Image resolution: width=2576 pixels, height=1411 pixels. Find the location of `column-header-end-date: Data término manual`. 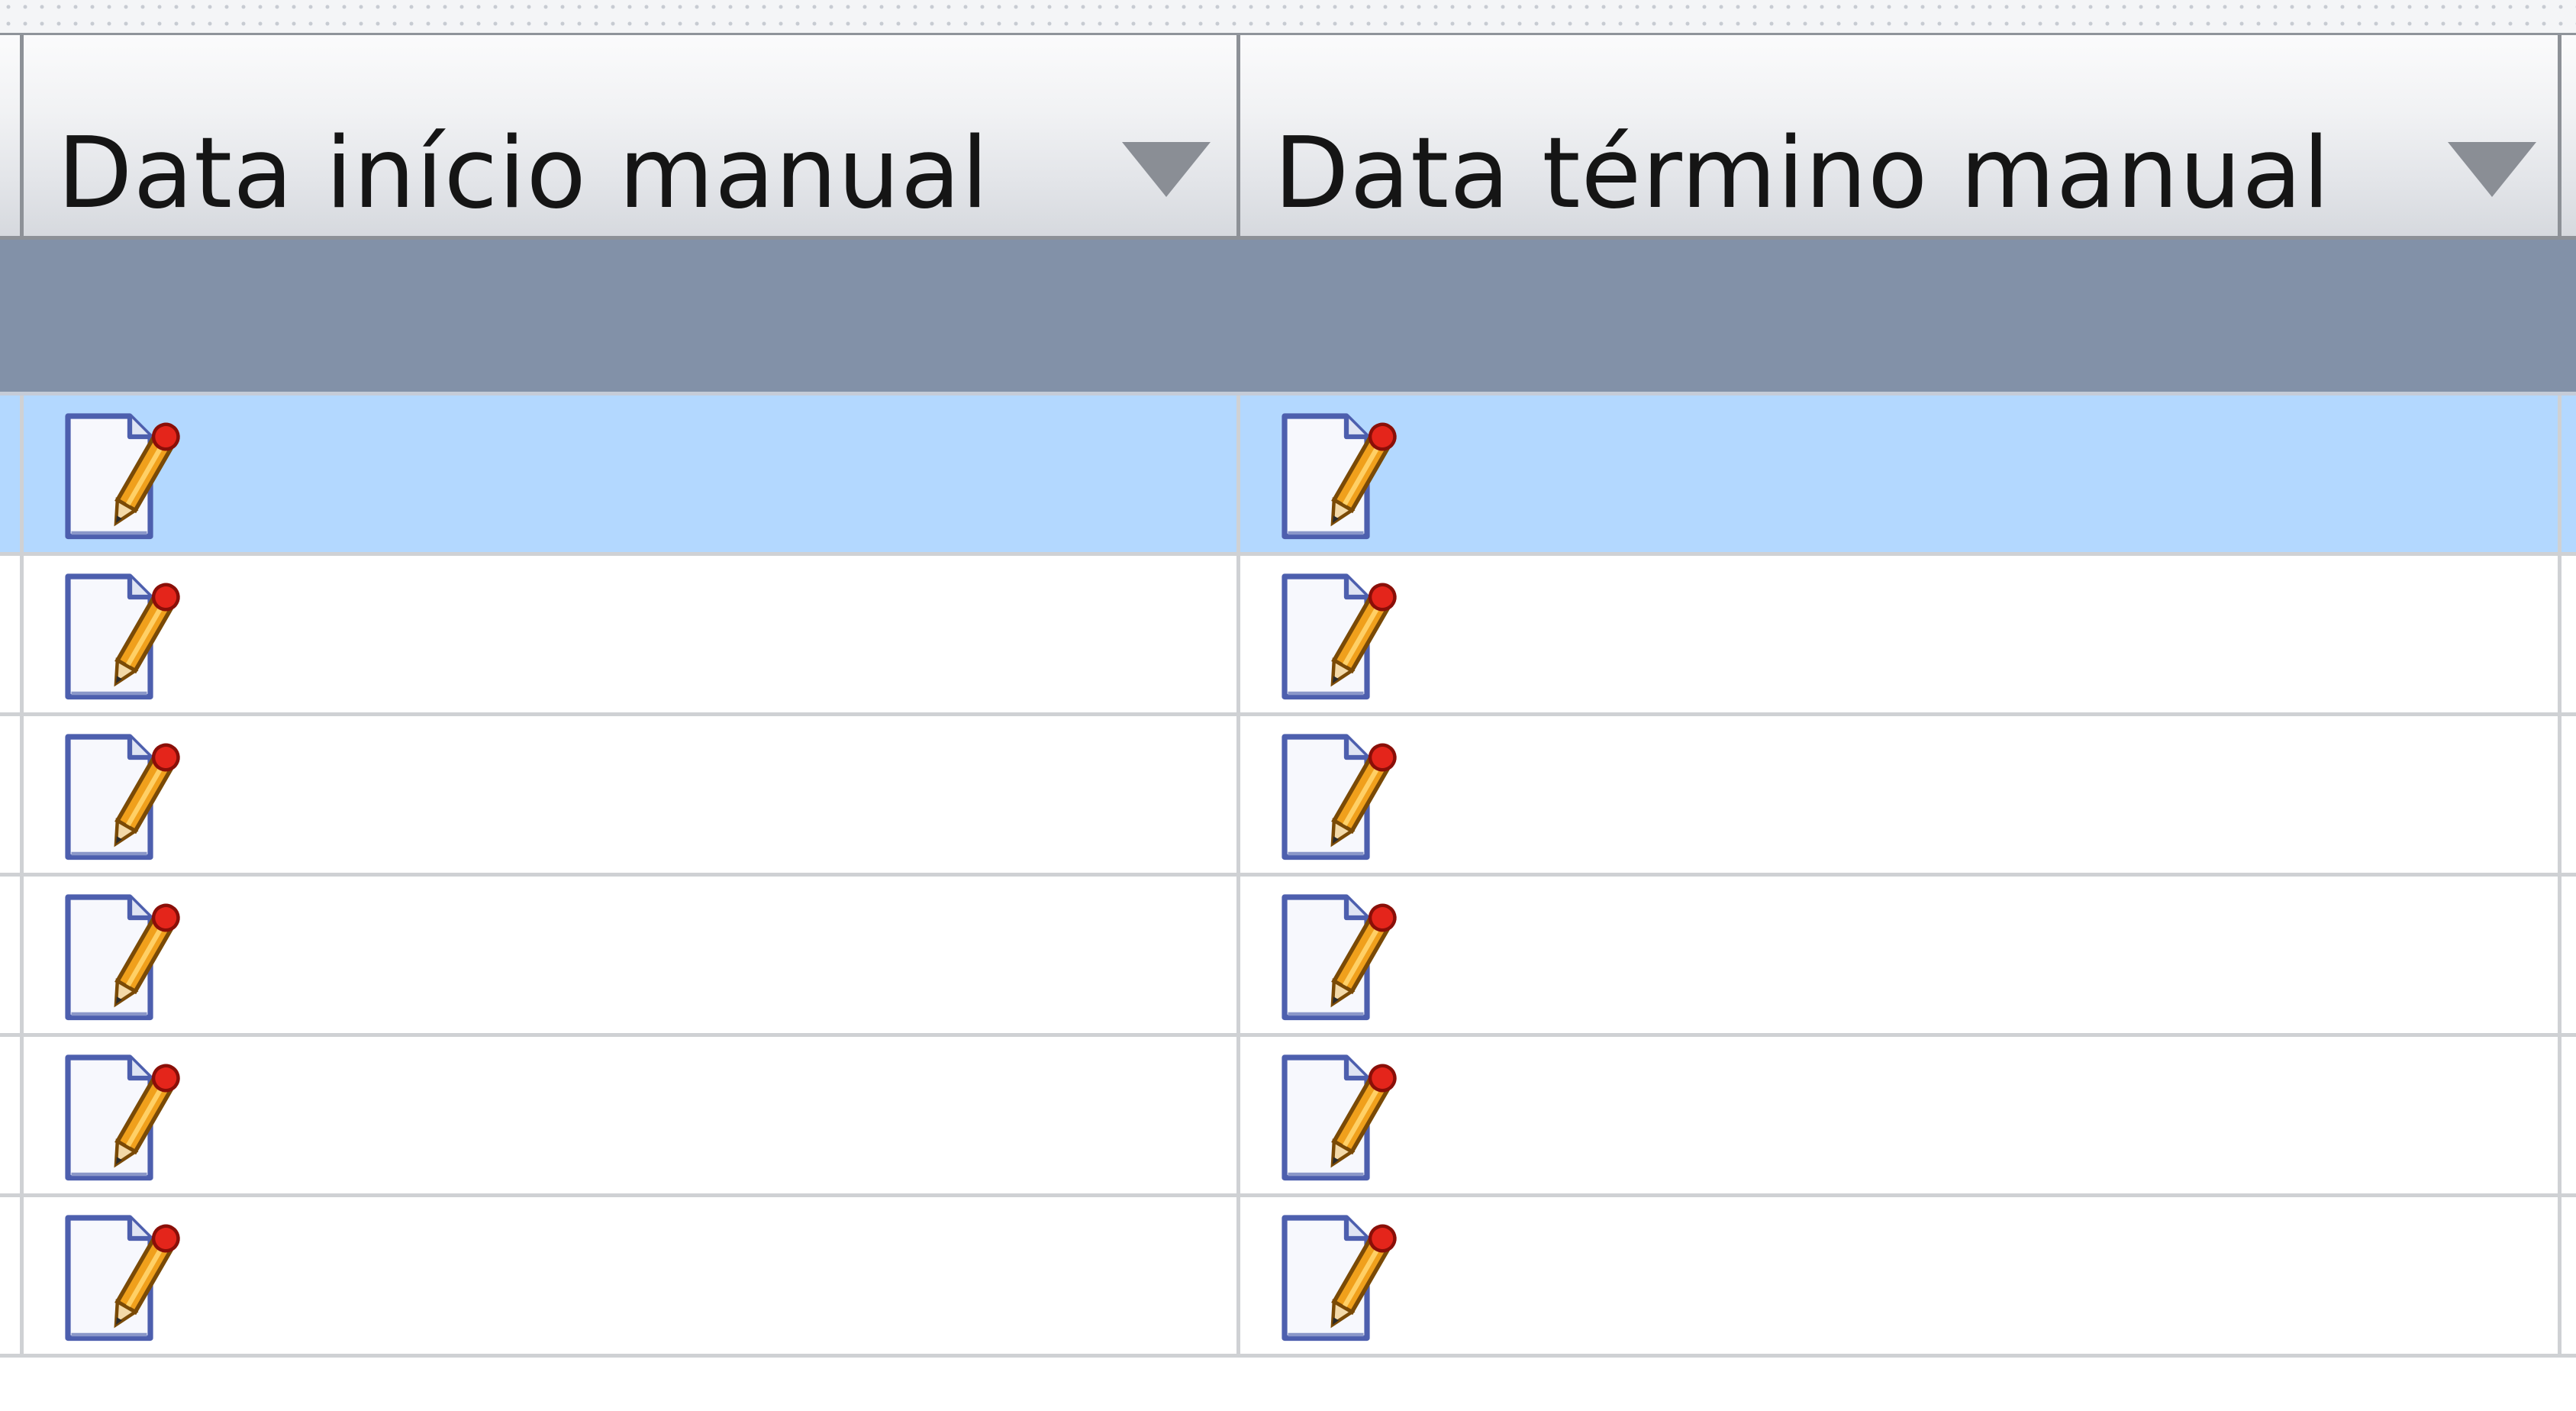

column-header-end-date: Data término manual is located at coordinates (1899, 135).